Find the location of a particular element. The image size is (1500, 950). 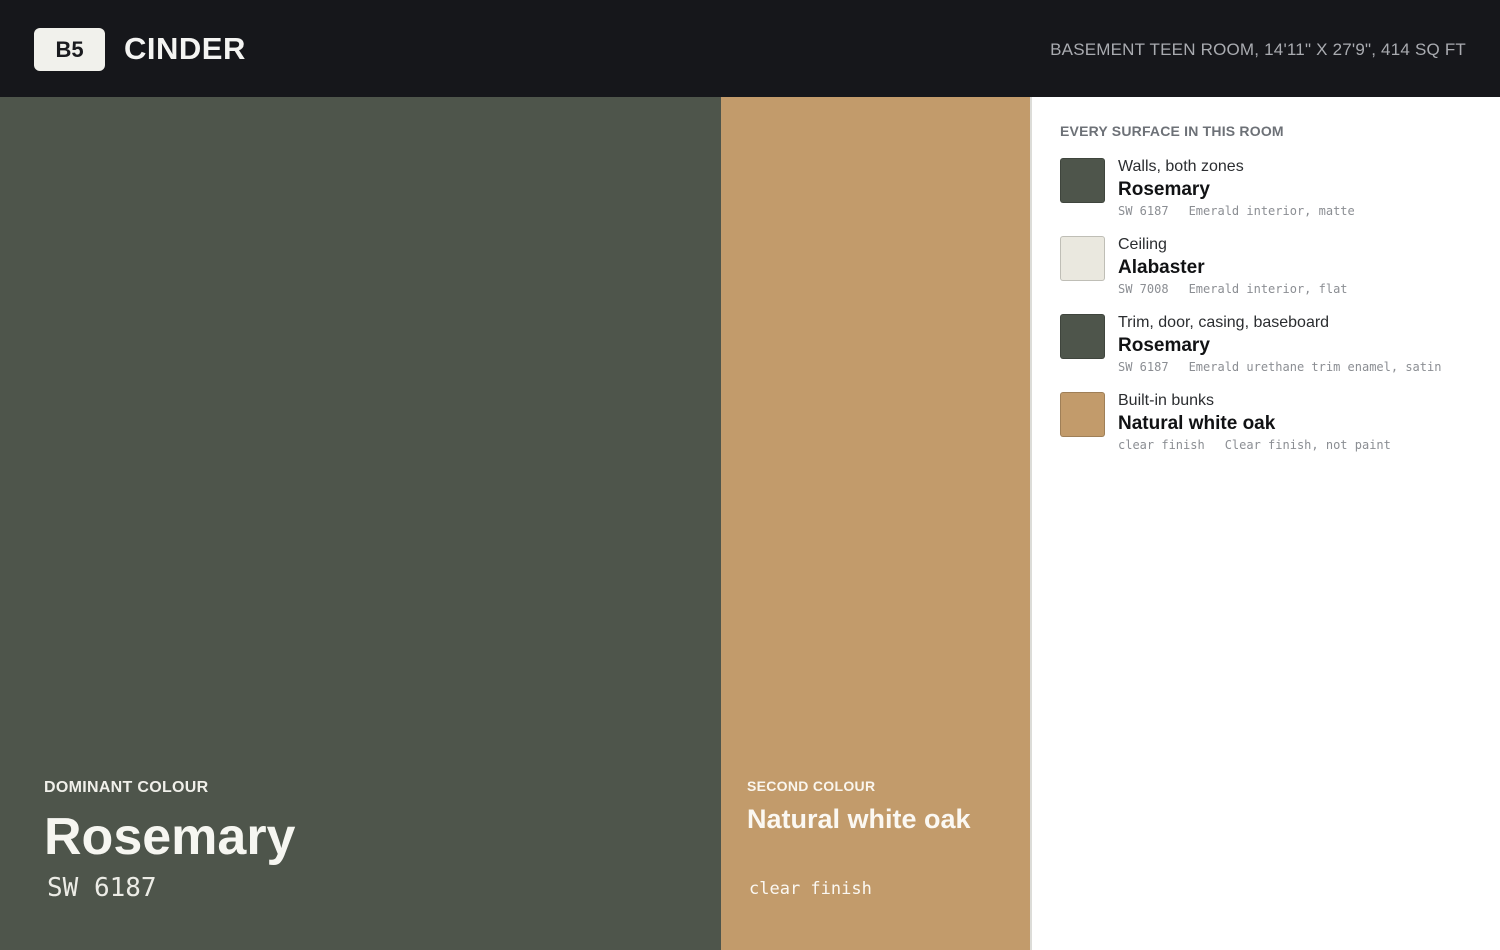

surface-finish: Emerald interior, flat is located at coordinates (1268, 289).